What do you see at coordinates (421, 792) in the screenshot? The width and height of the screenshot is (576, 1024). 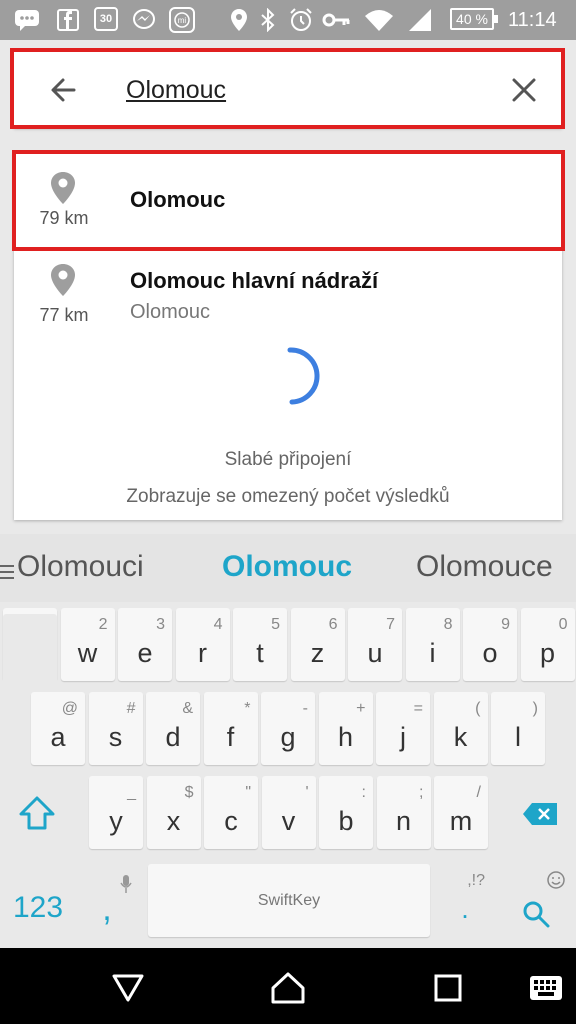 I see `key-alt-label: ;` at bounding box center [421, 792].